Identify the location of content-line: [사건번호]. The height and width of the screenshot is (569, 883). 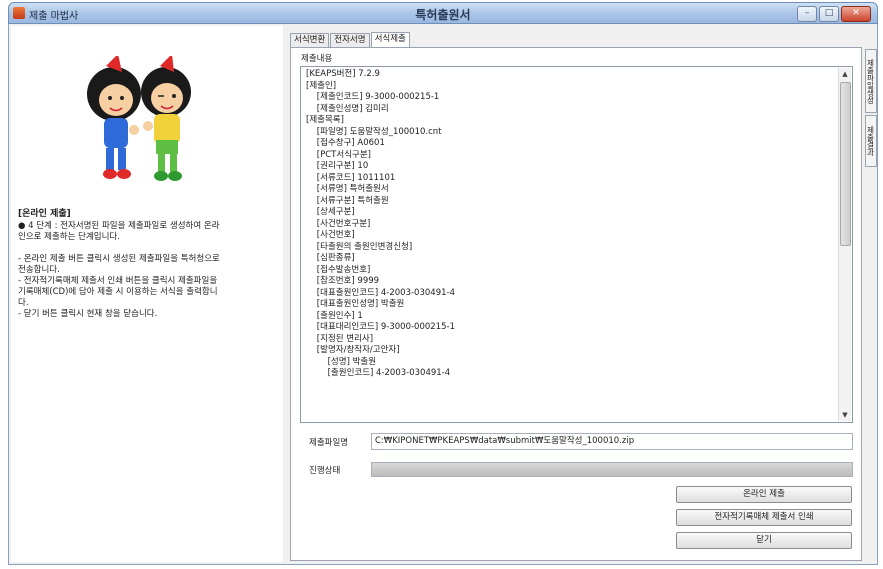
(330, 235).